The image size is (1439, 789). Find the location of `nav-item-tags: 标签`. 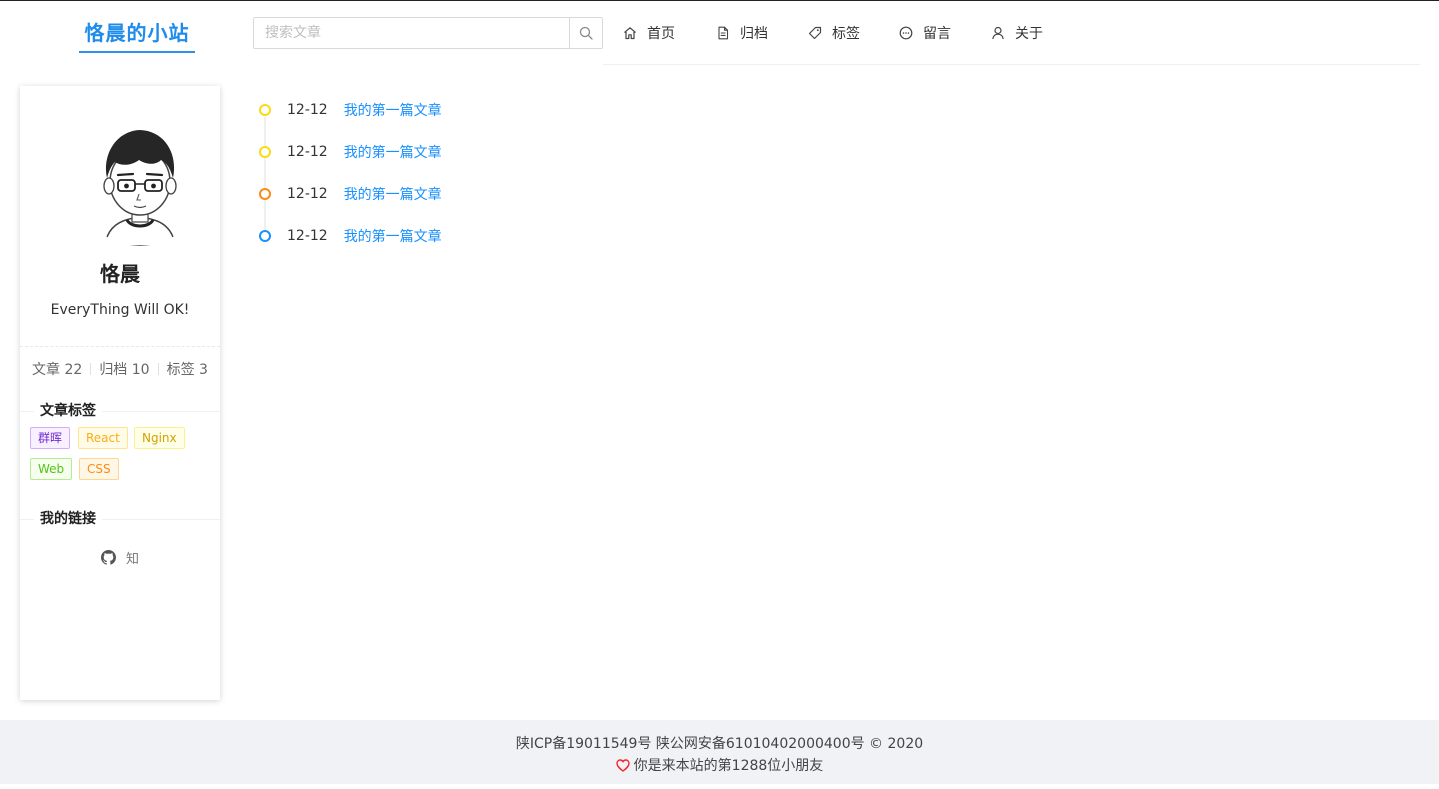

nav-item-tags: 标签 is located at coordinates (834, 33).